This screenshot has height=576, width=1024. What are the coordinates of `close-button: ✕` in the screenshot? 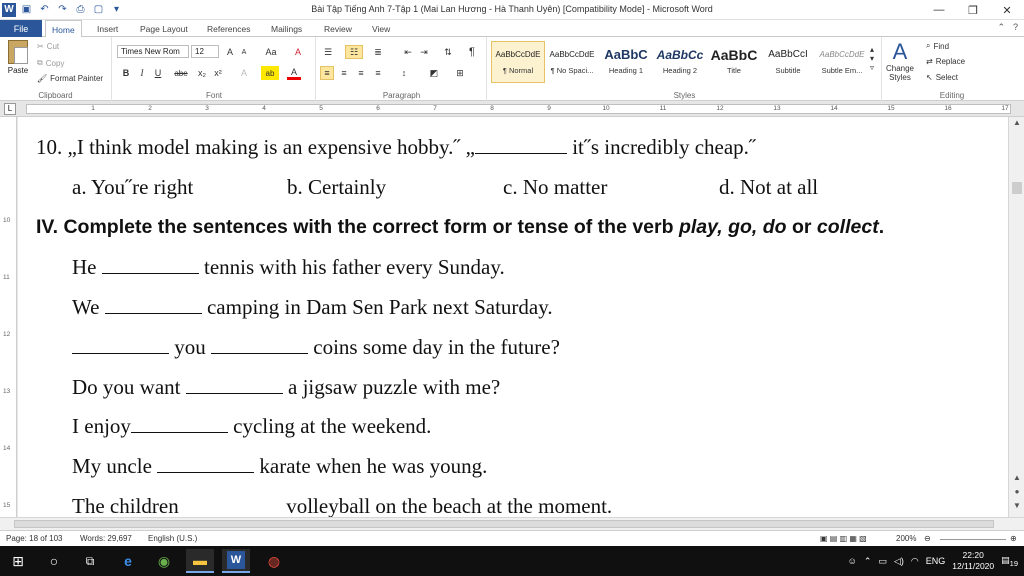 It's located at (1007, 10).